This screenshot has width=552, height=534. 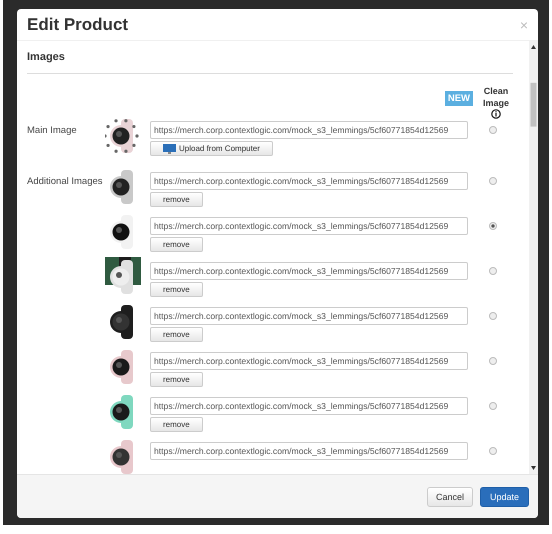 What do you see at coordinates (458, 98) in the screenshot?
I see `new-badge: NEW` at bounding box center [458, 98].